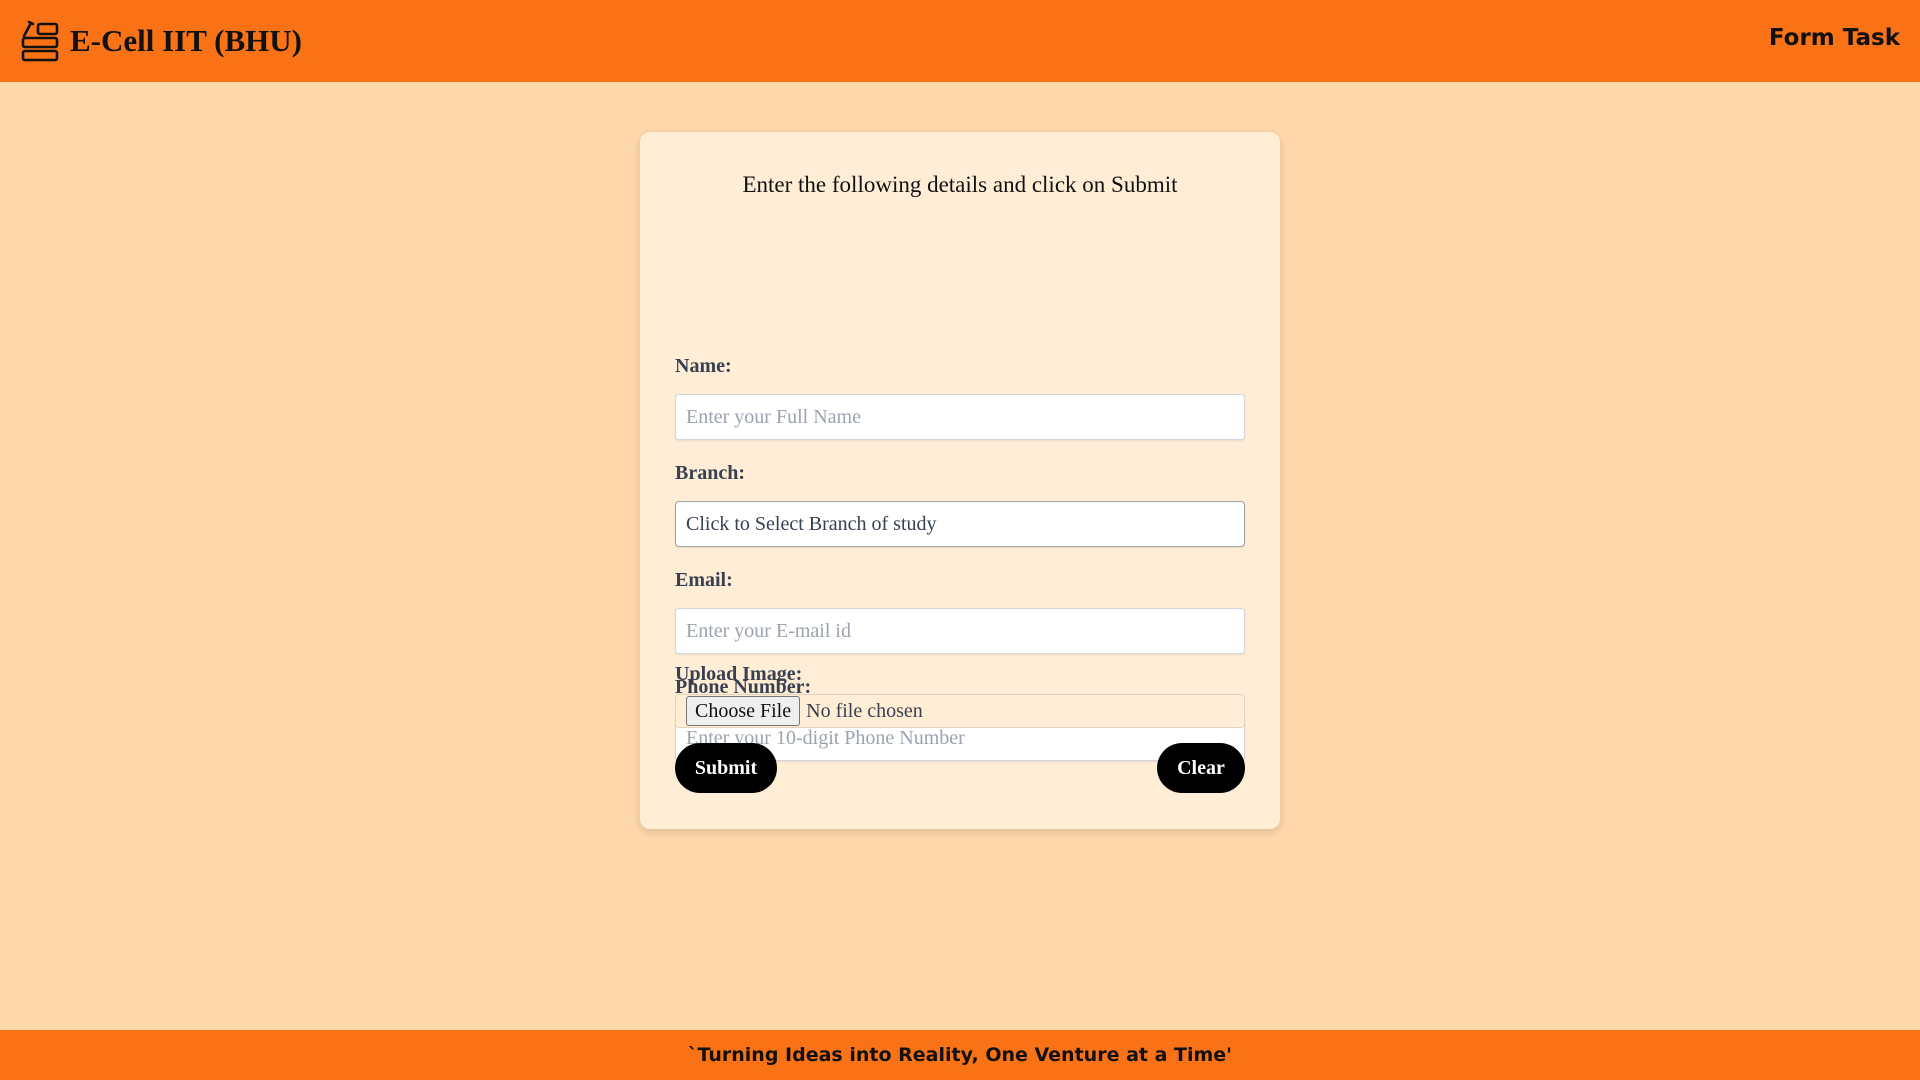  What do you see at coordinates (703, 366) in the screenshot?
I see `name-label: Name:` at bounding box center [703, 366].